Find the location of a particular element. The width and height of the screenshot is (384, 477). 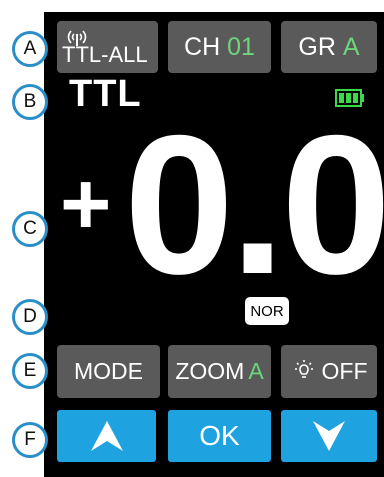

arrow-up-icon is located at coordinates (106, 436).